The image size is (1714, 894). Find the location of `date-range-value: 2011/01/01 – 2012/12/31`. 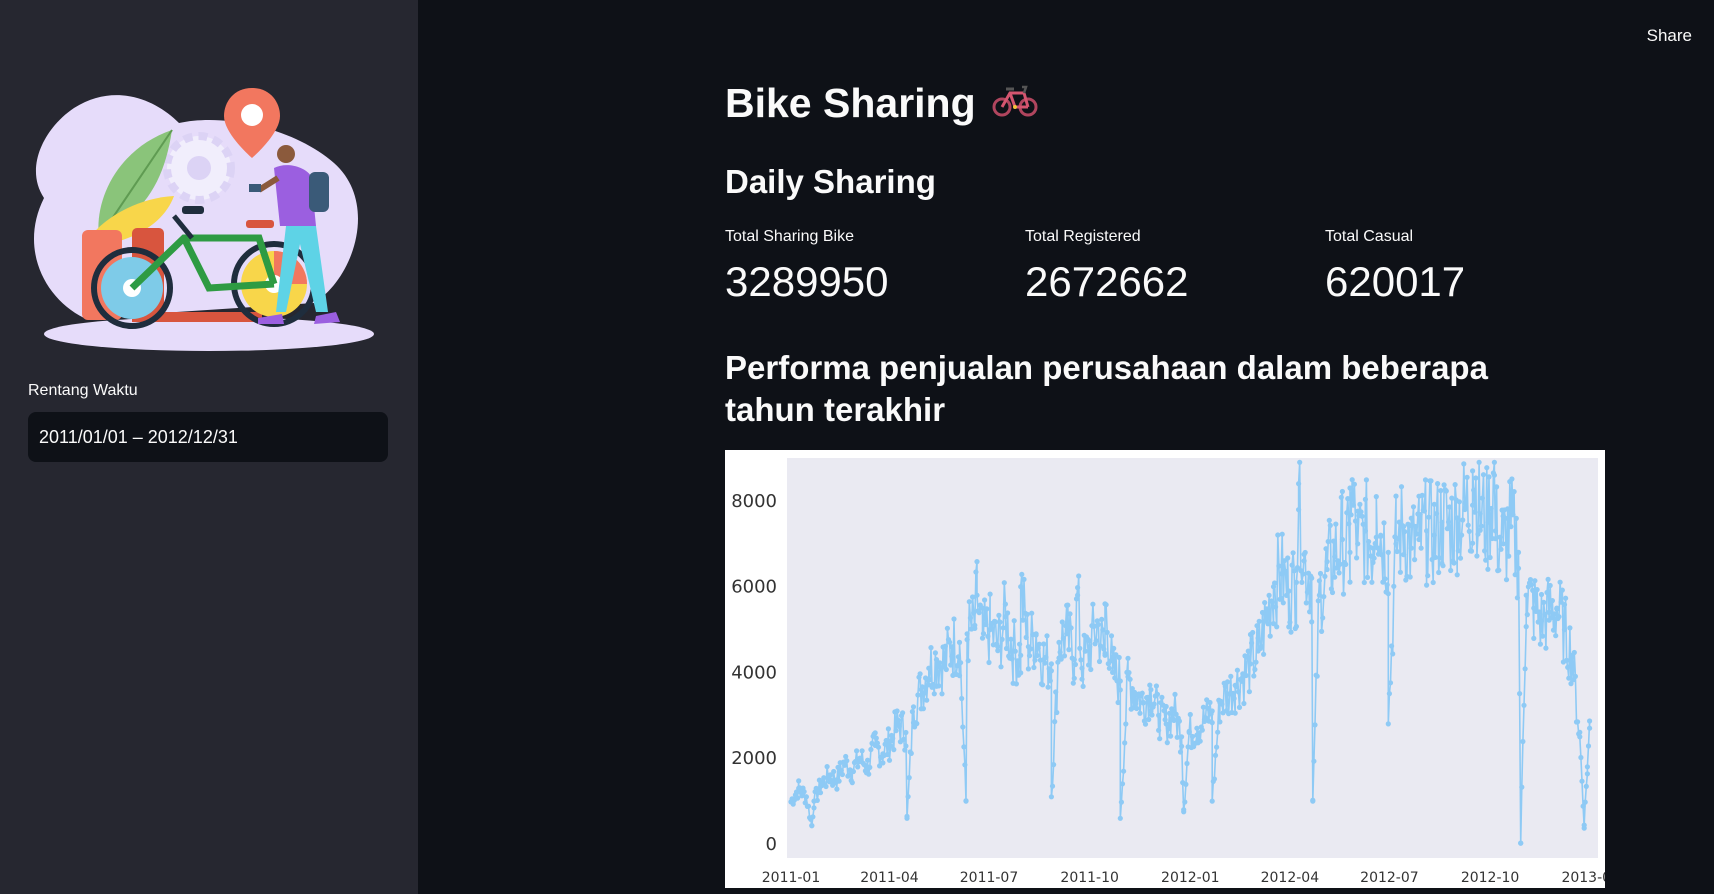

date-range-value: 2011/01/01 – 2012/12/31 is located at coordinates (138, 436).